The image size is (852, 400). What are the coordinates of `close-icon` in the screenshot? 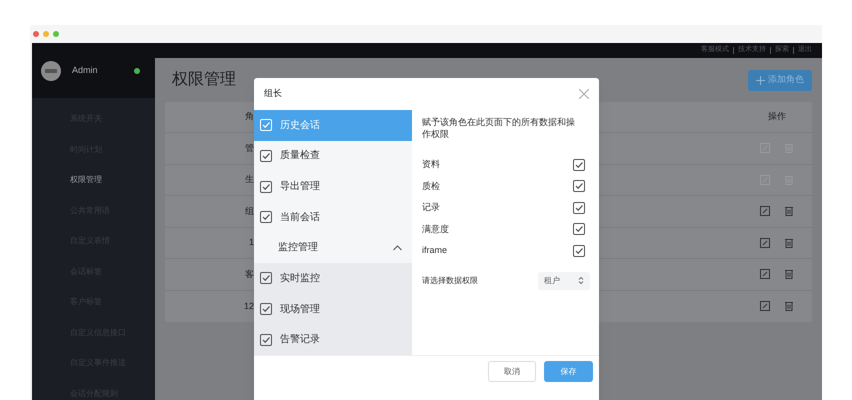 It's located at (584, 94).